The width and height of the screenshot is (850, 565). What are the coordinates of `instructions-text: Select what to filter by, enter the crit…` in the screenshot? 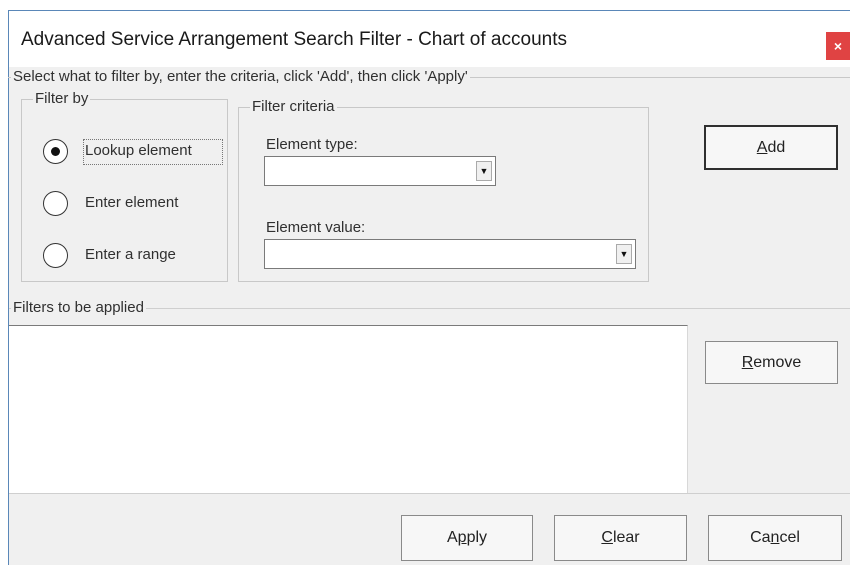 It's located at (240, 76).